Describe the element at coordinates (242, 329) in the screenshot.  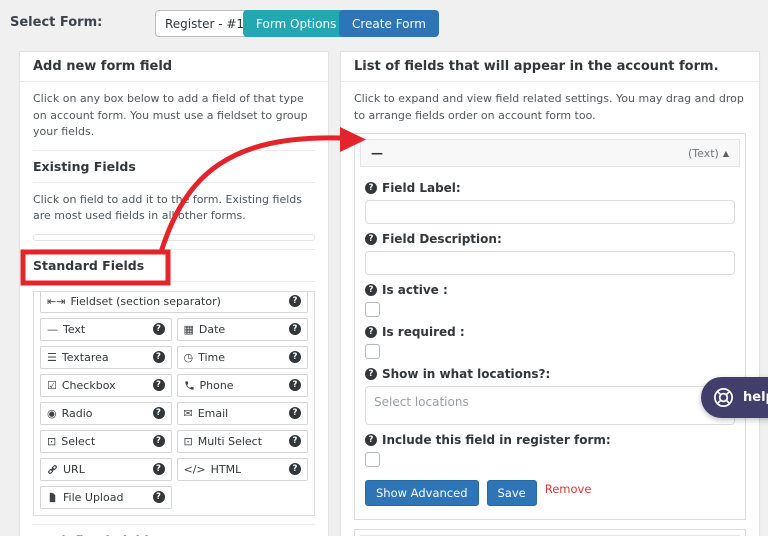
I see `field-chip-date: ▦ Date?` at that location.